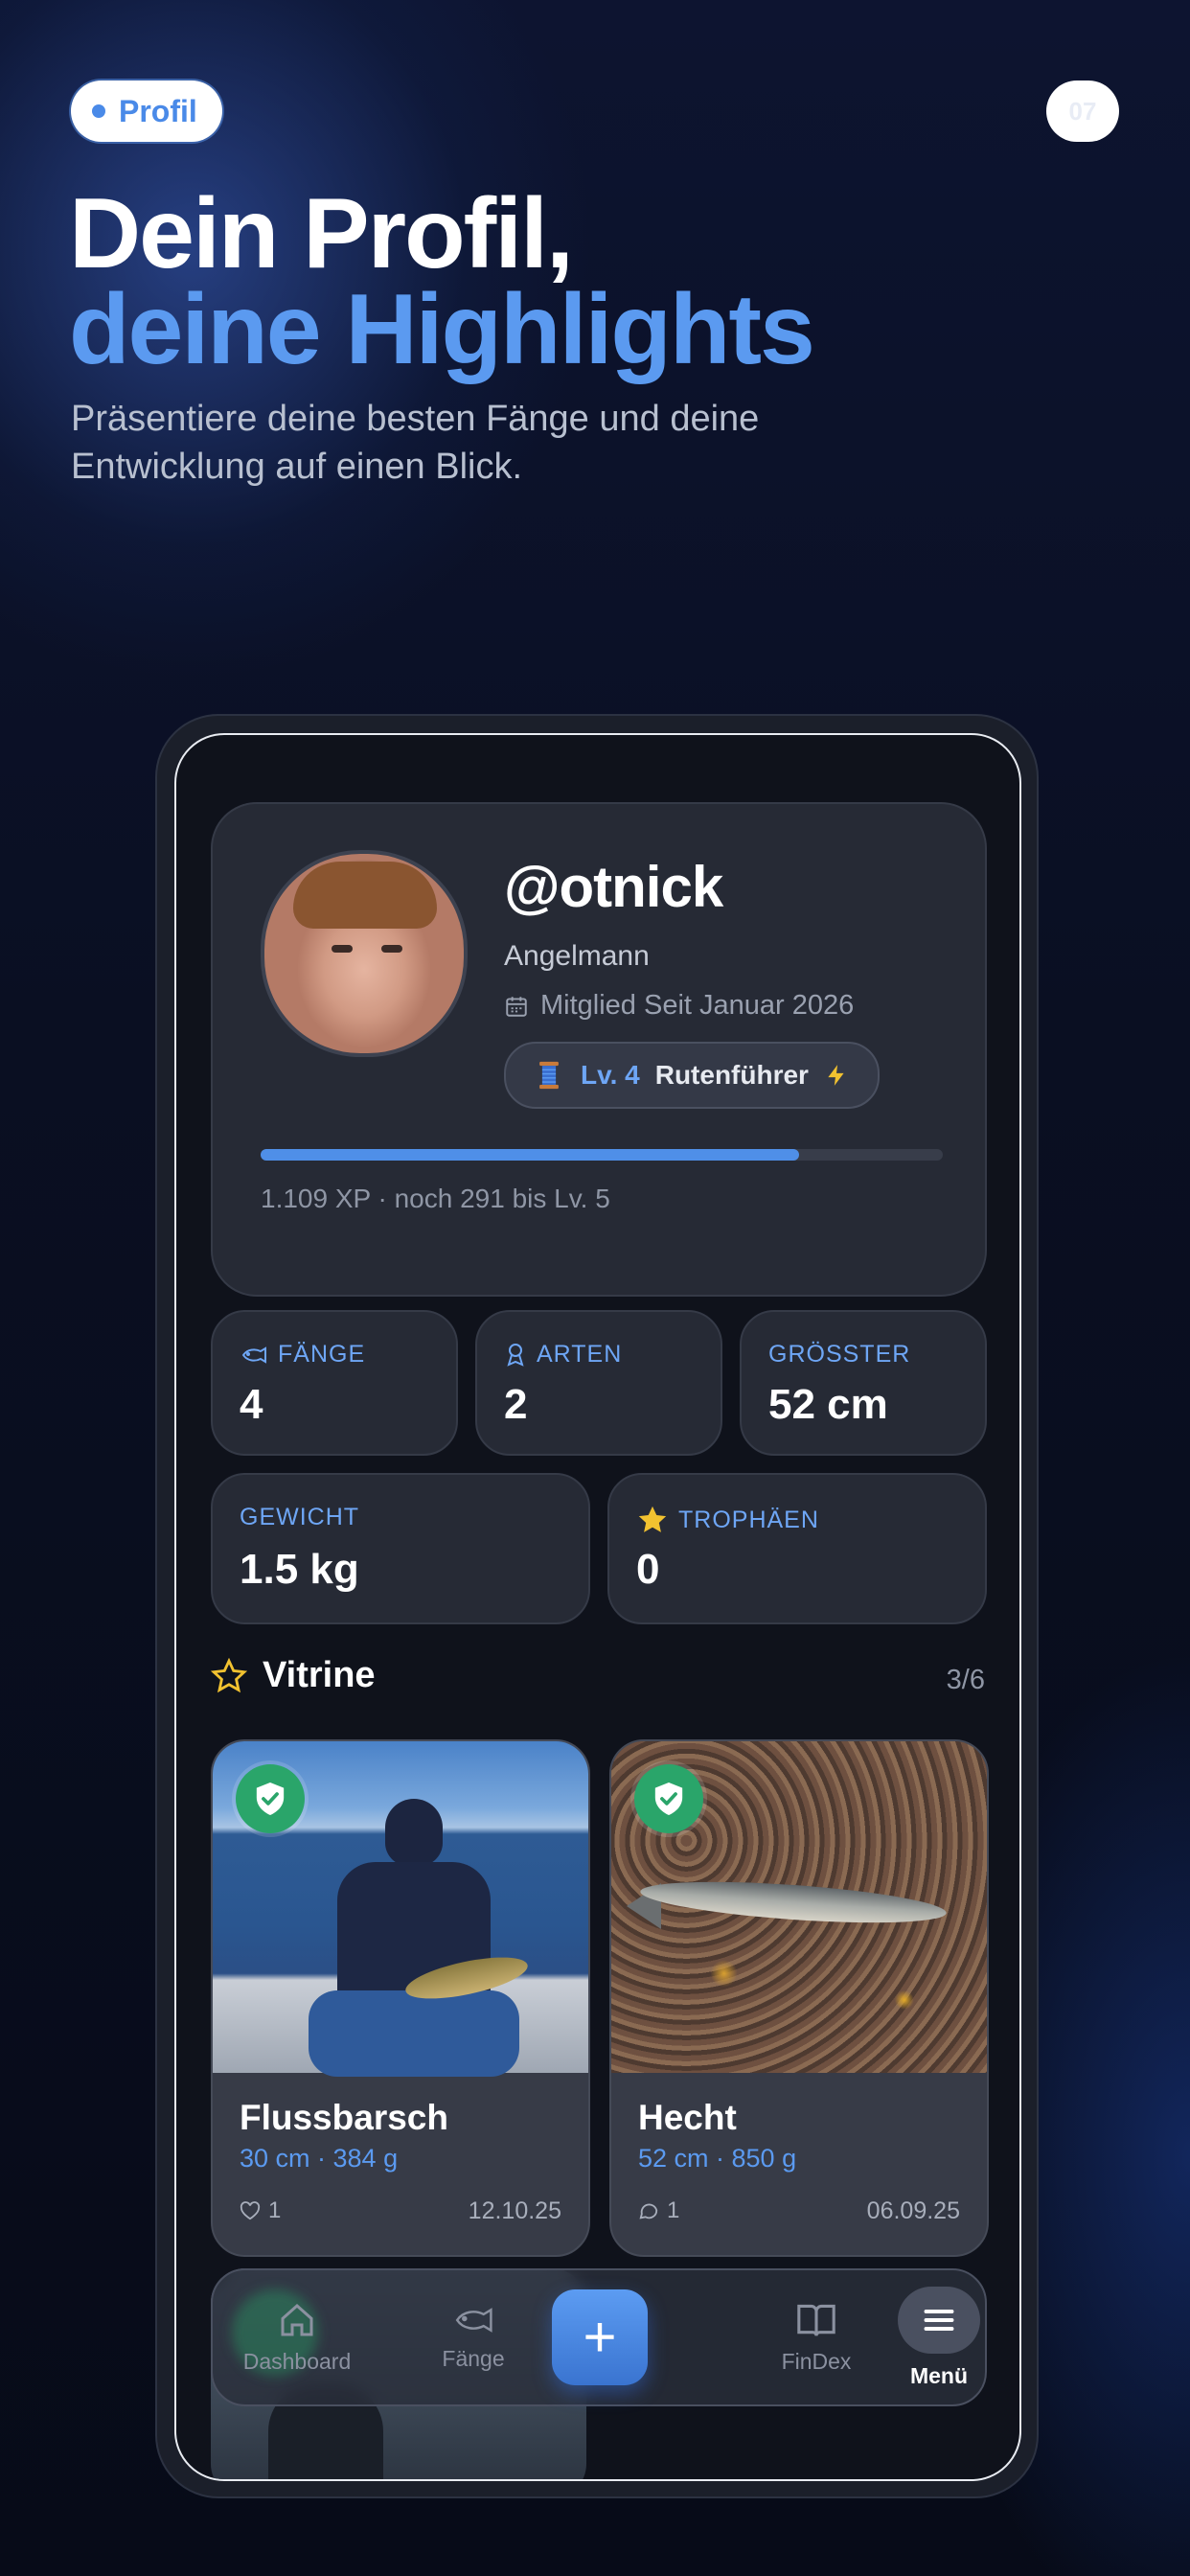  What do you see at coordinates (321, 233) in the screenshot?
I see `headline-line-1: Dein Profil,` at bounding box center [321, 233].